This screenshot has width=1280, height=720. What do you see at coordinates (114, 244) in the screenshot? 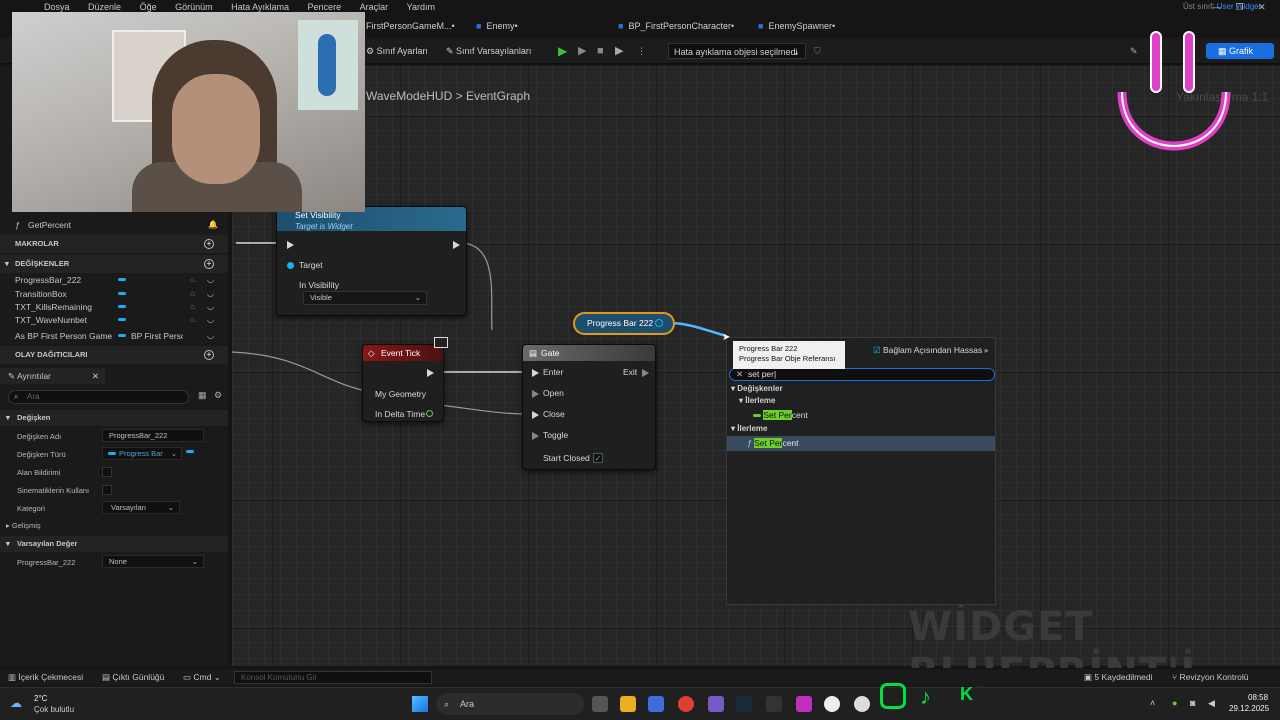
I see `section-macros: MAKROLAR +` at bounding box center [114, 244].